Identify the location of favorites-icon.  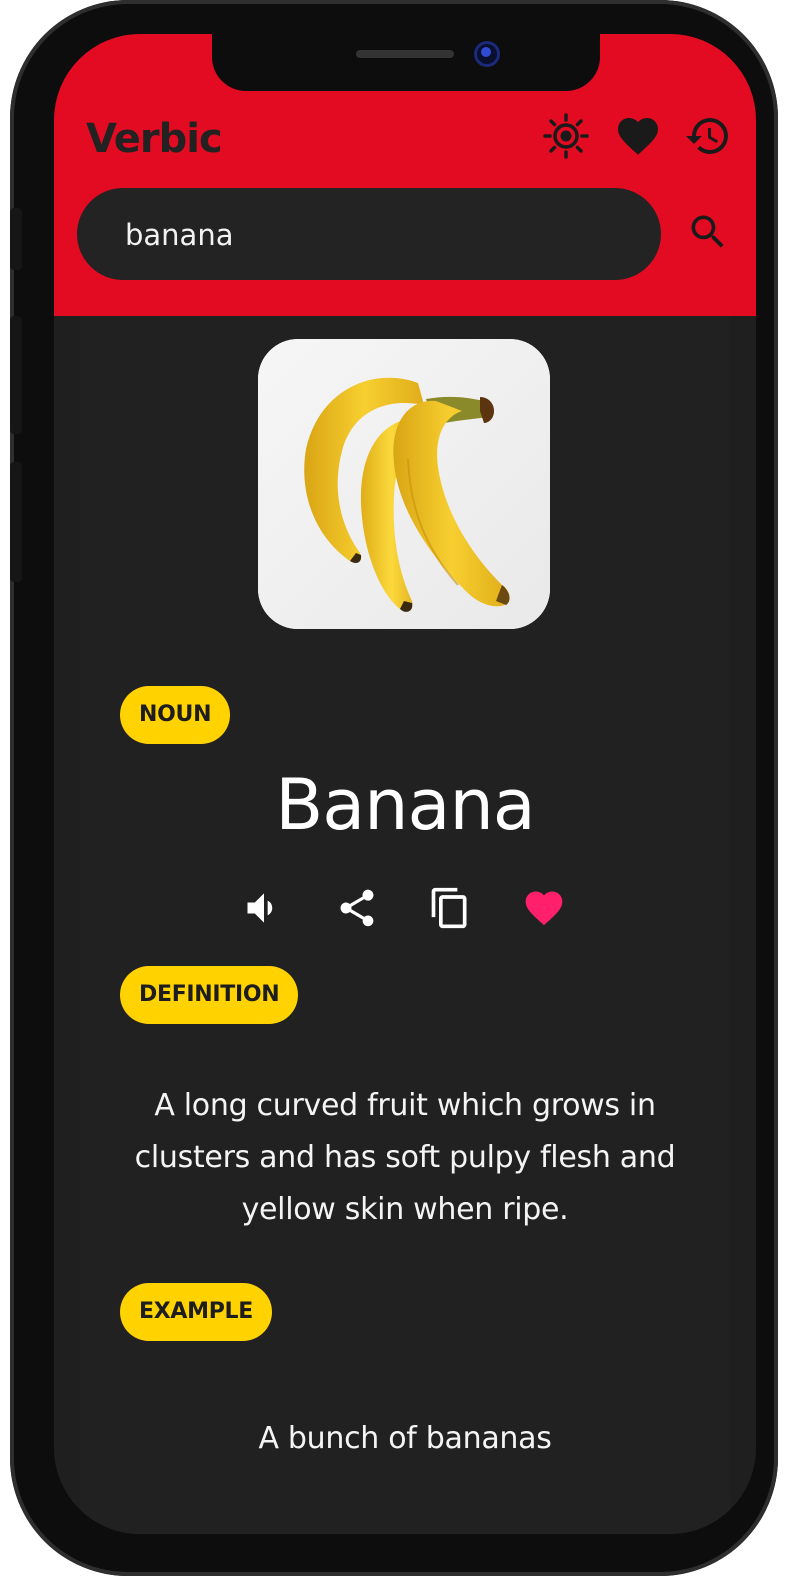
(638, 136).